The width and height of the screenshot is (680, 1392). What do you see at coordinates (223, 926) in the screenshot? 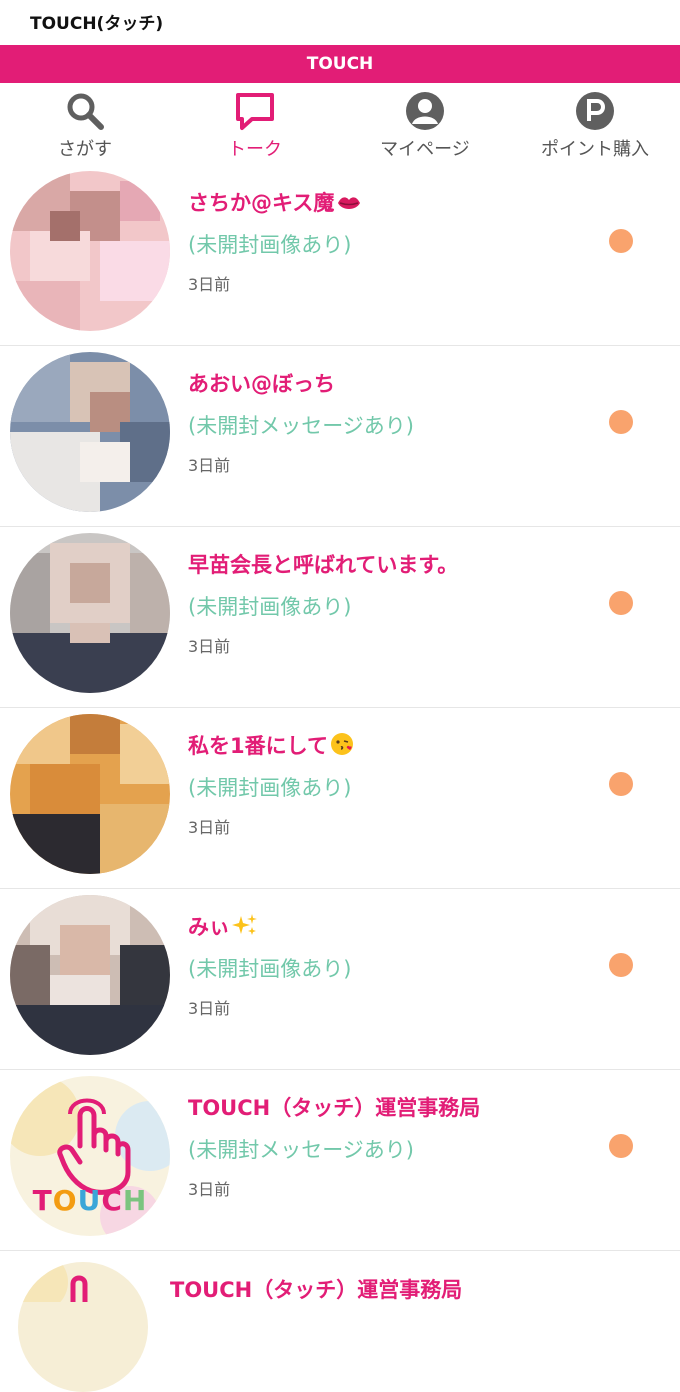
I see `sender-name: みぃ` at bounding box center [223, 926].